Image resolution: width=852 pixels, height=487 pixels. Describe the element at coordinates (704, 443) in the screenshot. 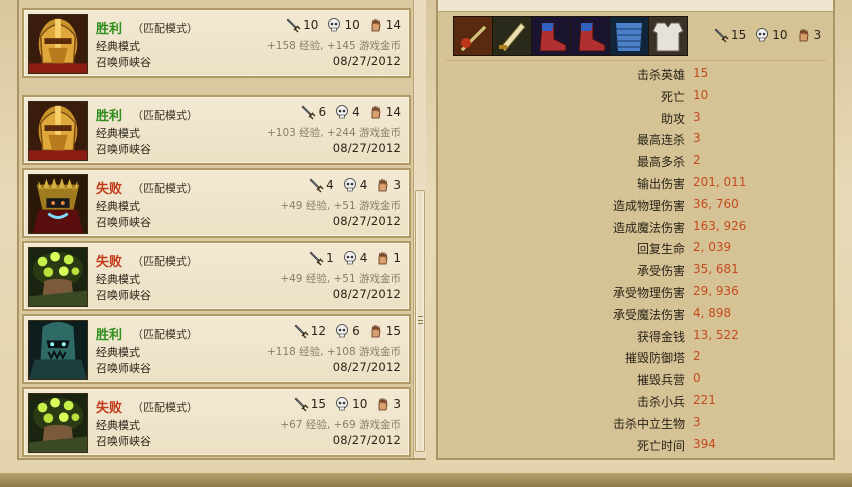

I see `stat-value: 394` at that location.